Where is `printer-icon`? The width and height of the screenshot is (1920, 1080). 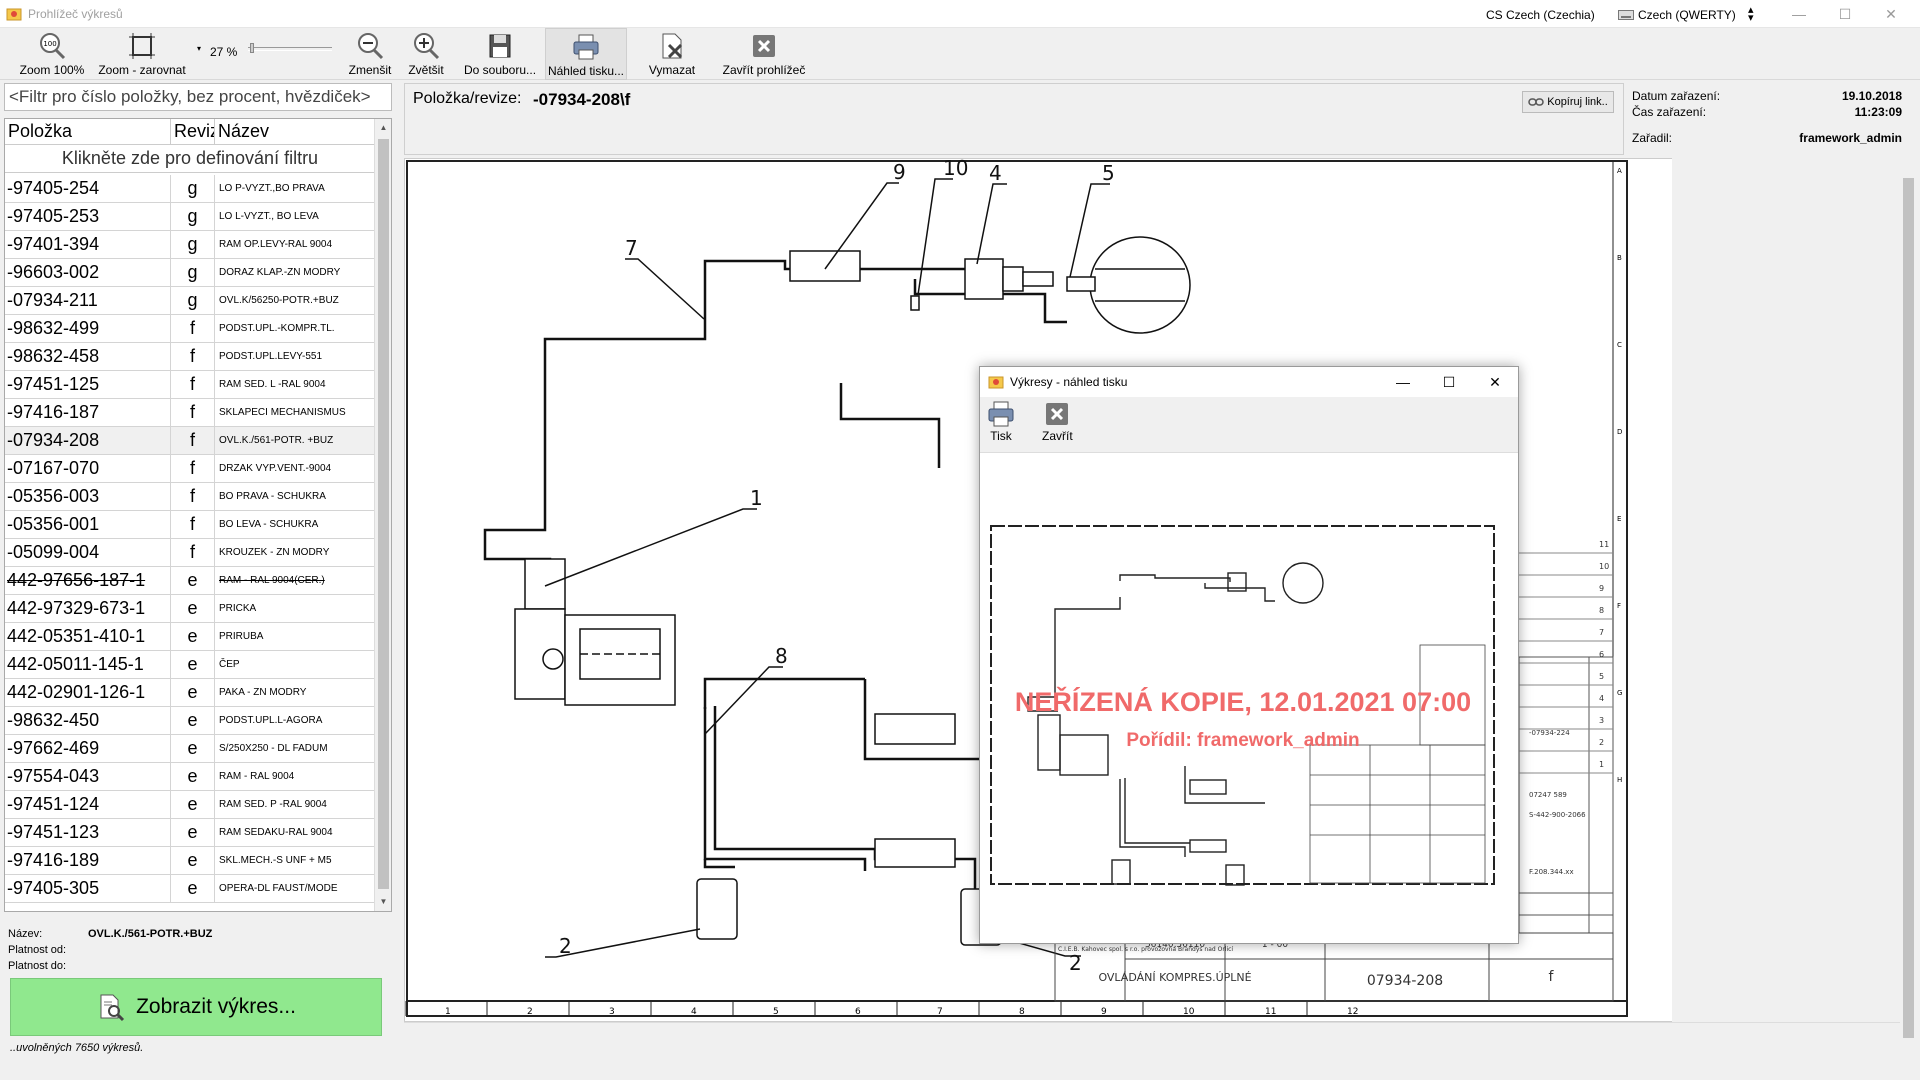
printer-icon is located at coordinates (586, 47).